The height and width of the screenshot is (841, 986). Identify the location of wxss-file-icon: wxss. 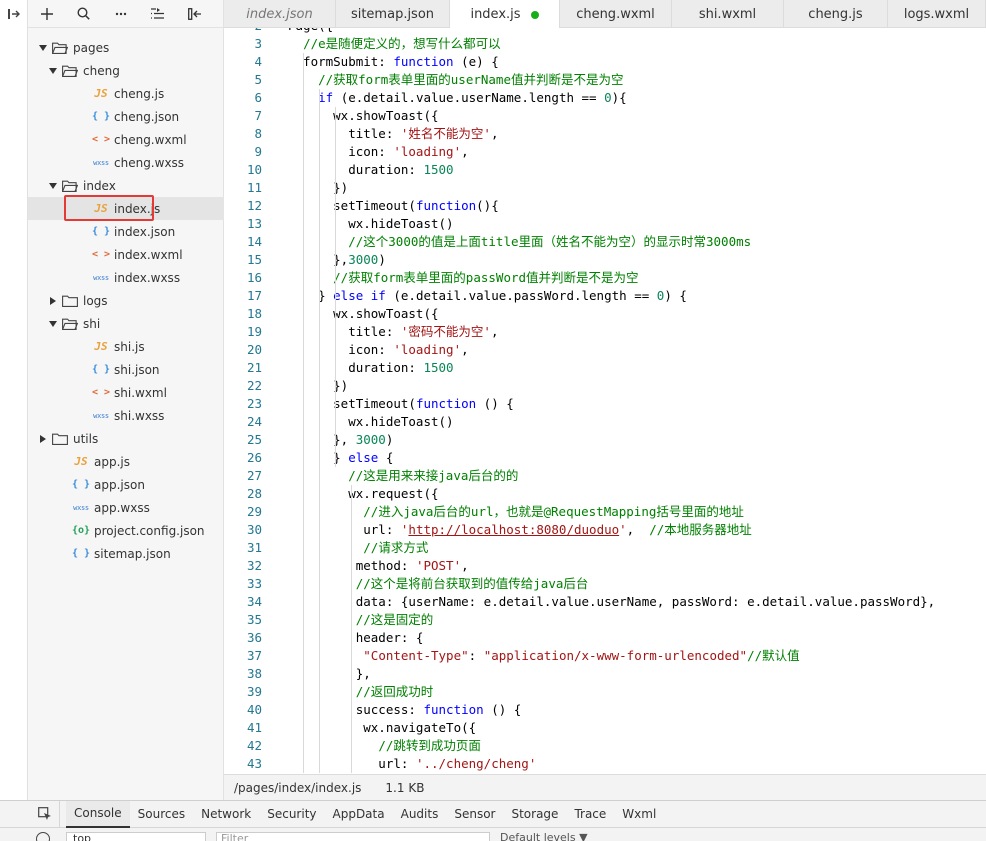
(101, 277).